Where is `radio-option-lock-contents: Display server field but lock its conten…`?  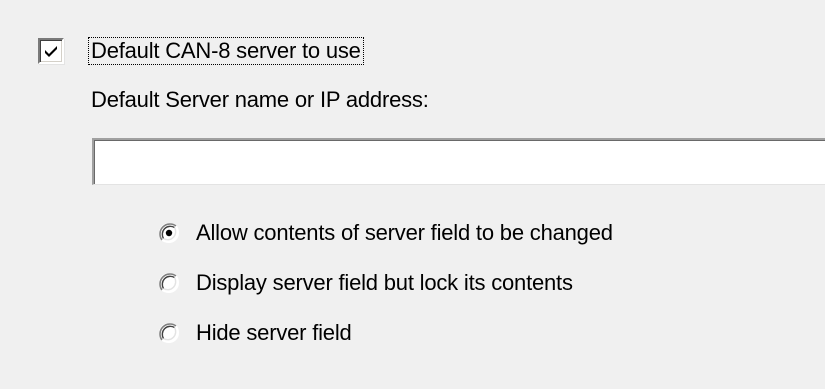
radio-option-lock-contents: Display server field but lock its conten… is located at coordinates (365, 283).